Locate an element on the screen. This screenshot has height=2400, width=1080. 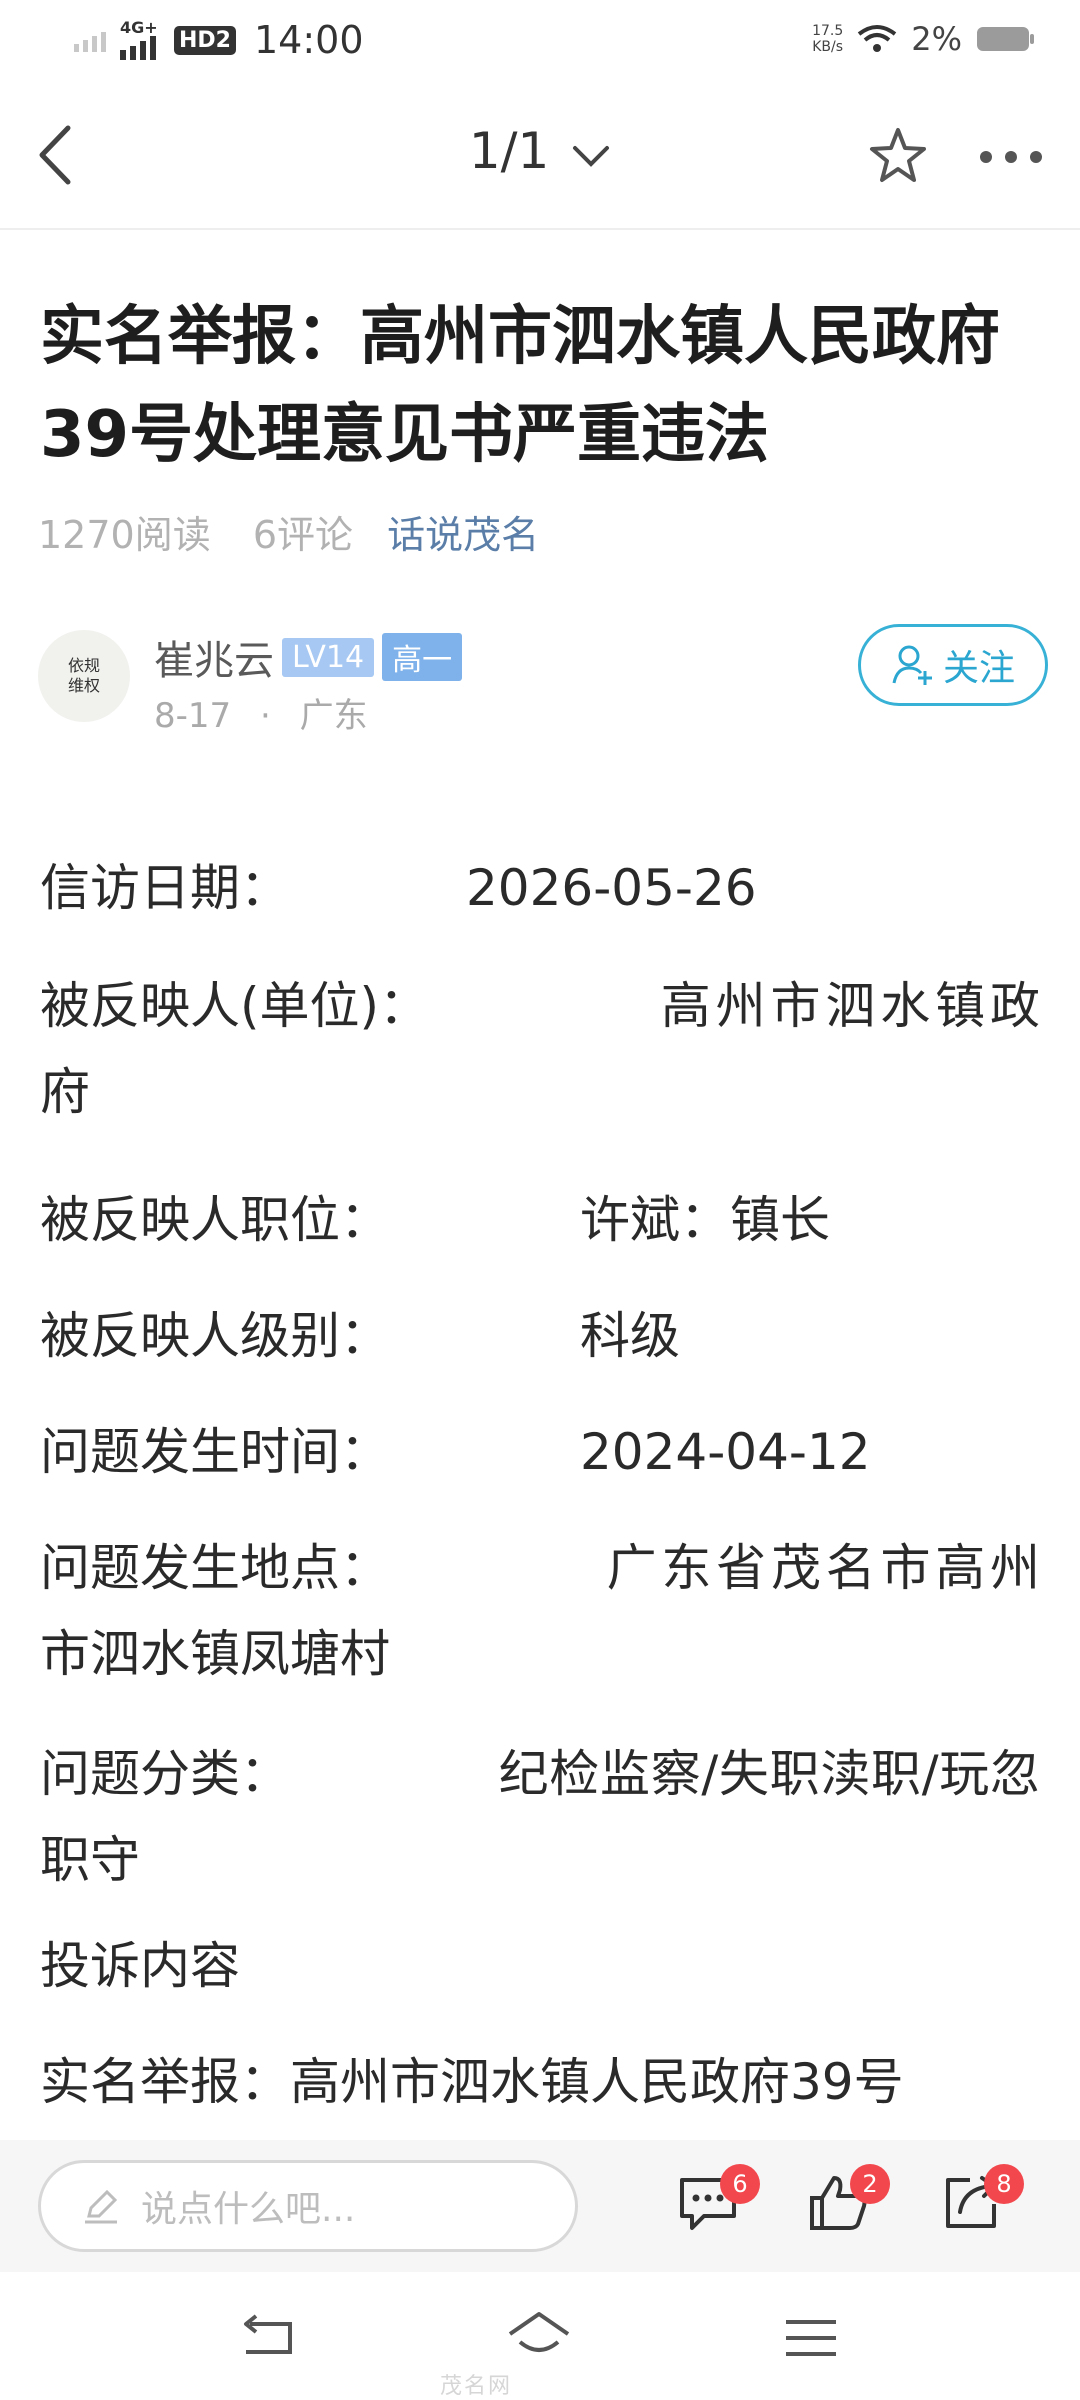
field-date: 信访日期： 2026-05-26 is located at coordinates (398, 888).